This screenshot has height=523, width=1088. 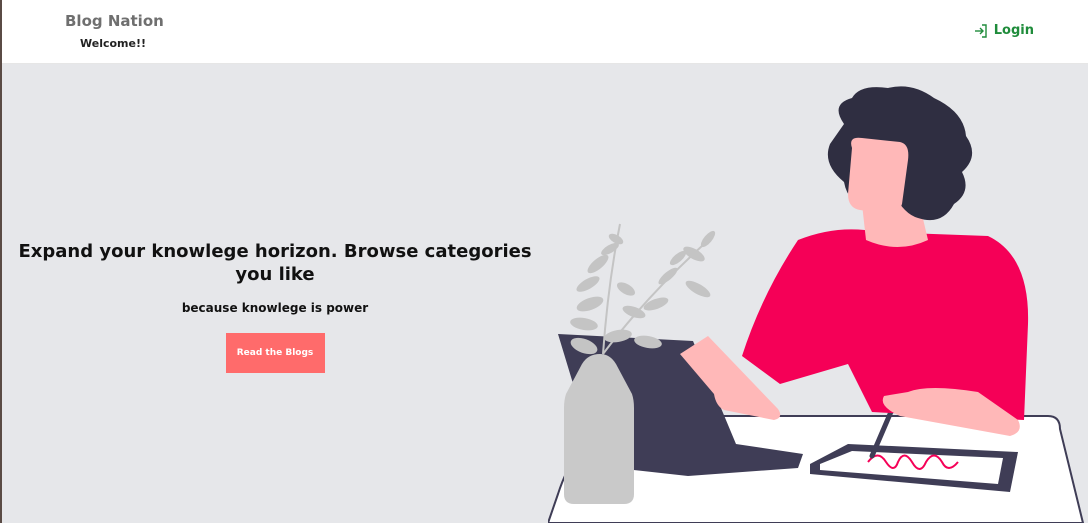 What do you see at coordinates (885, 324) in the screenshot?
I see `person-shirt` at bounding box center [885, 324].